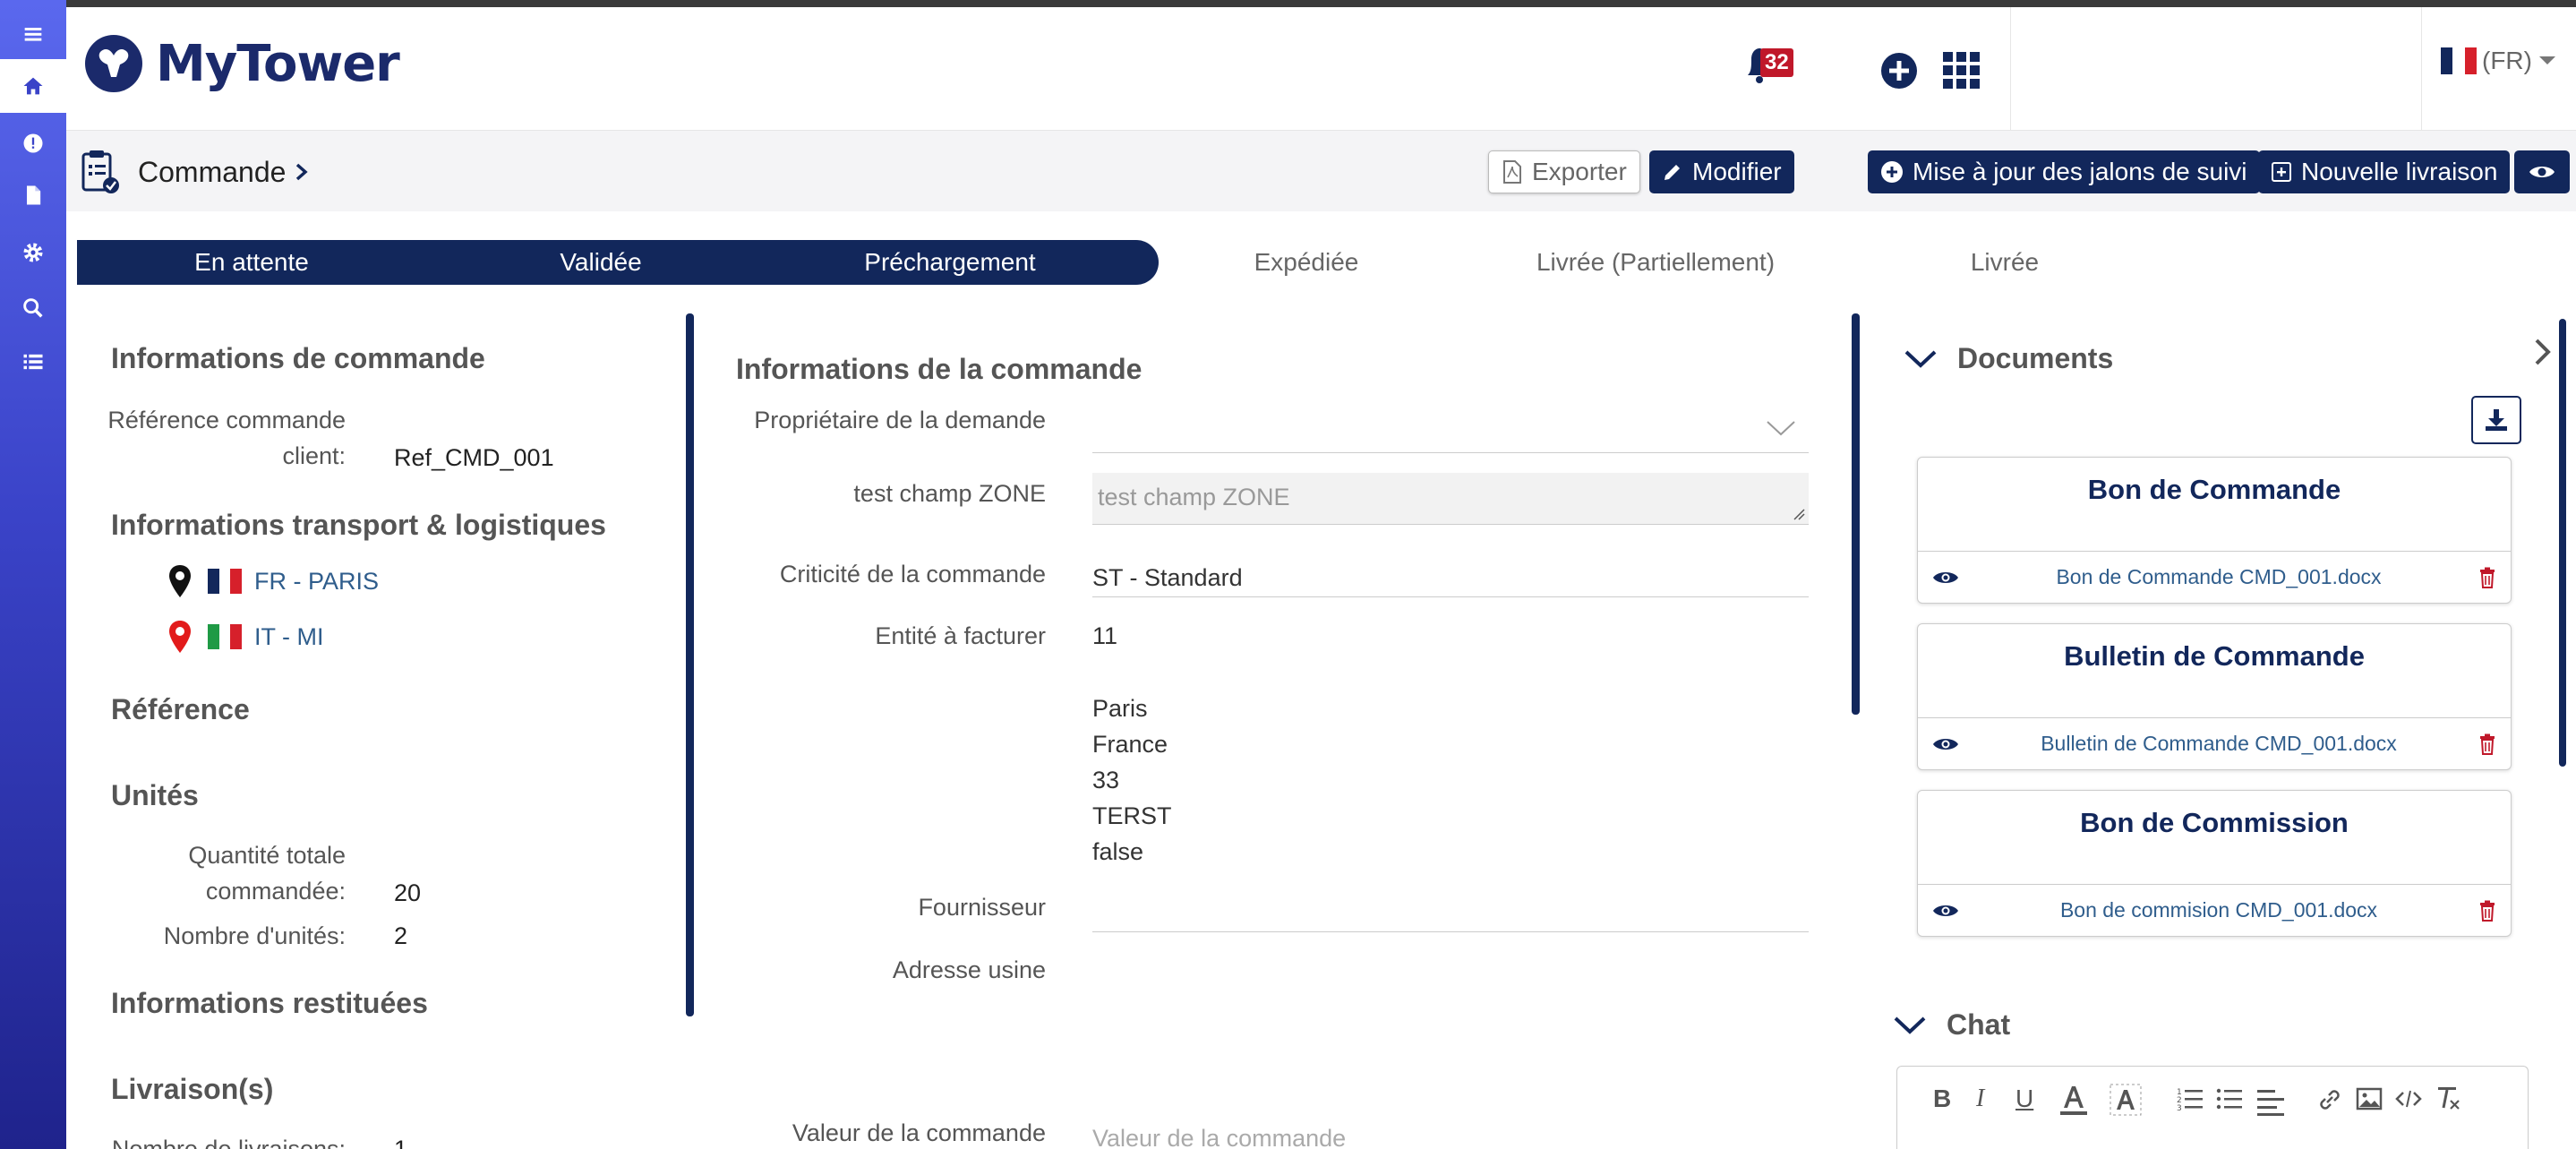 The height and width of the screenshot is (1149, 2576). Describe the element at coordinates (1892, 172) in the screenshot. I see `plus-circle-icon` at that location.